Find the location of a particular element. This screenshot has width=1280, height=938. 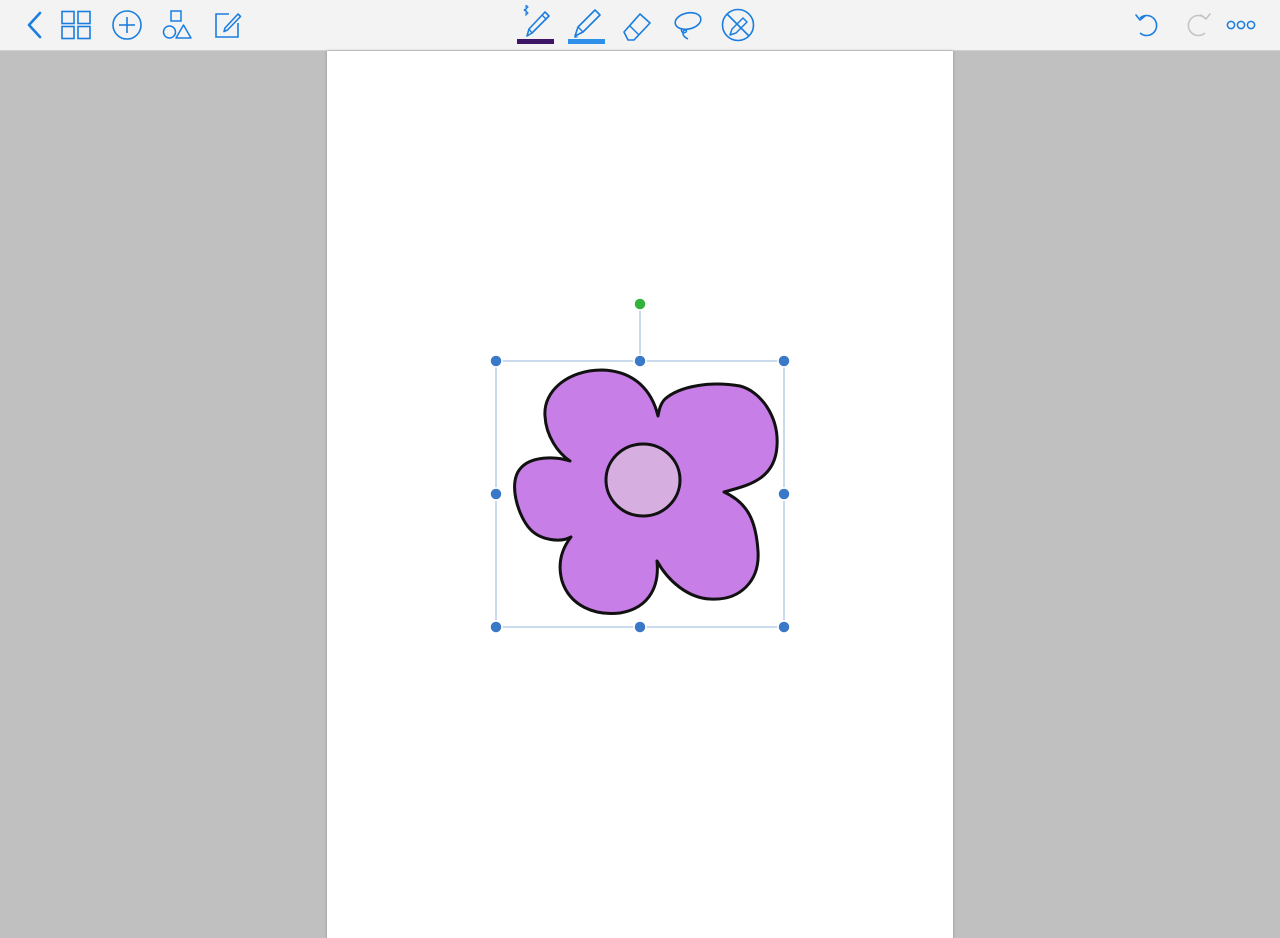

eraser-tool is located at coordinates (637, 25).